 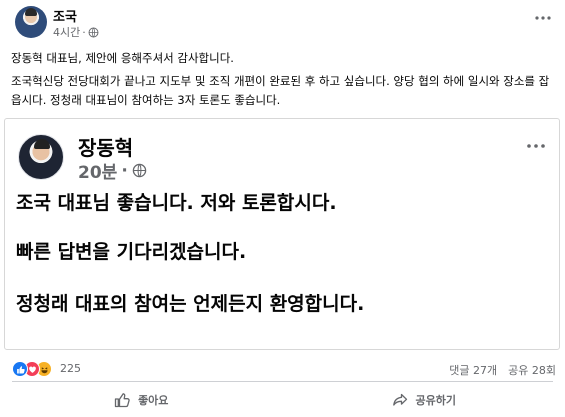 I want to click on share-button: 공유하기, so click(x=424, y=399).